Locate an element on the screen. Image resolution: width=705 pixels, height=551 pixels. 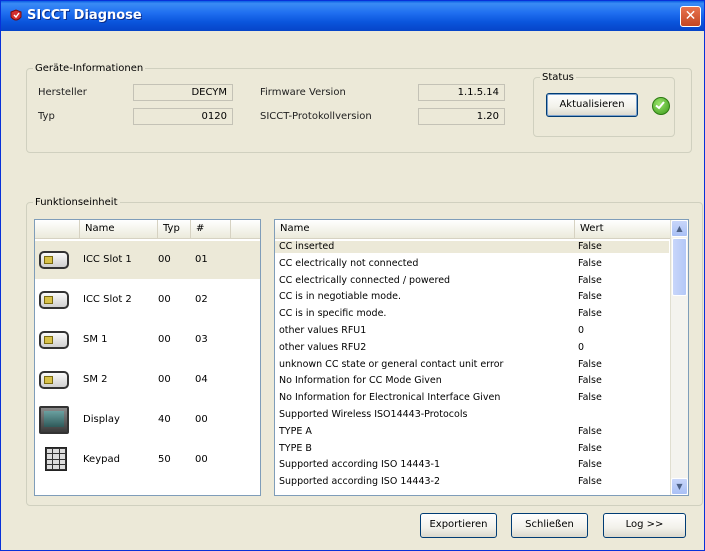
property-row: Supported according ISO 14443-1 False is located at coordinates (472, 465).